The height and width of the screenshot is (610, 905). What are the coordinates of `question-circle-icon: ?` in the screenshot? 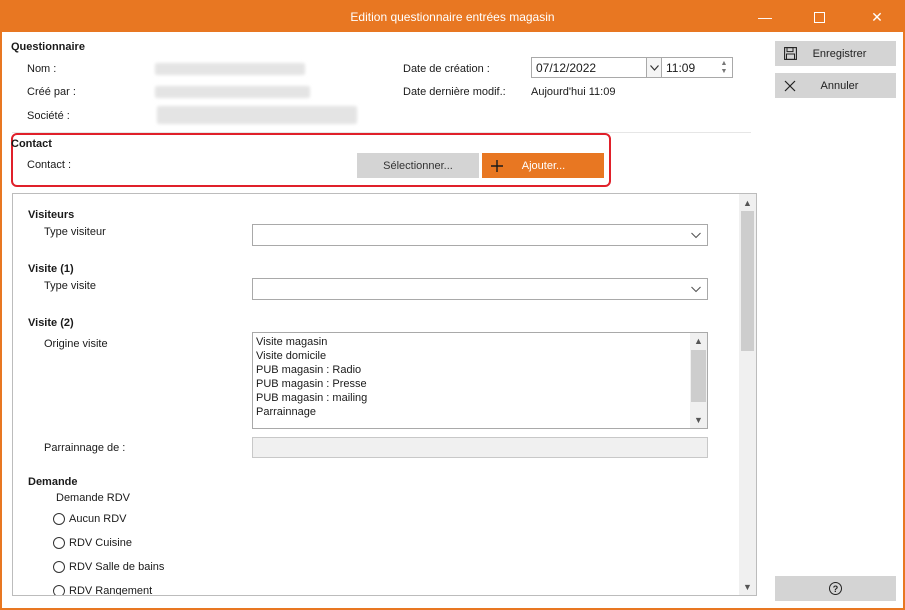 It's located at (835, 588).